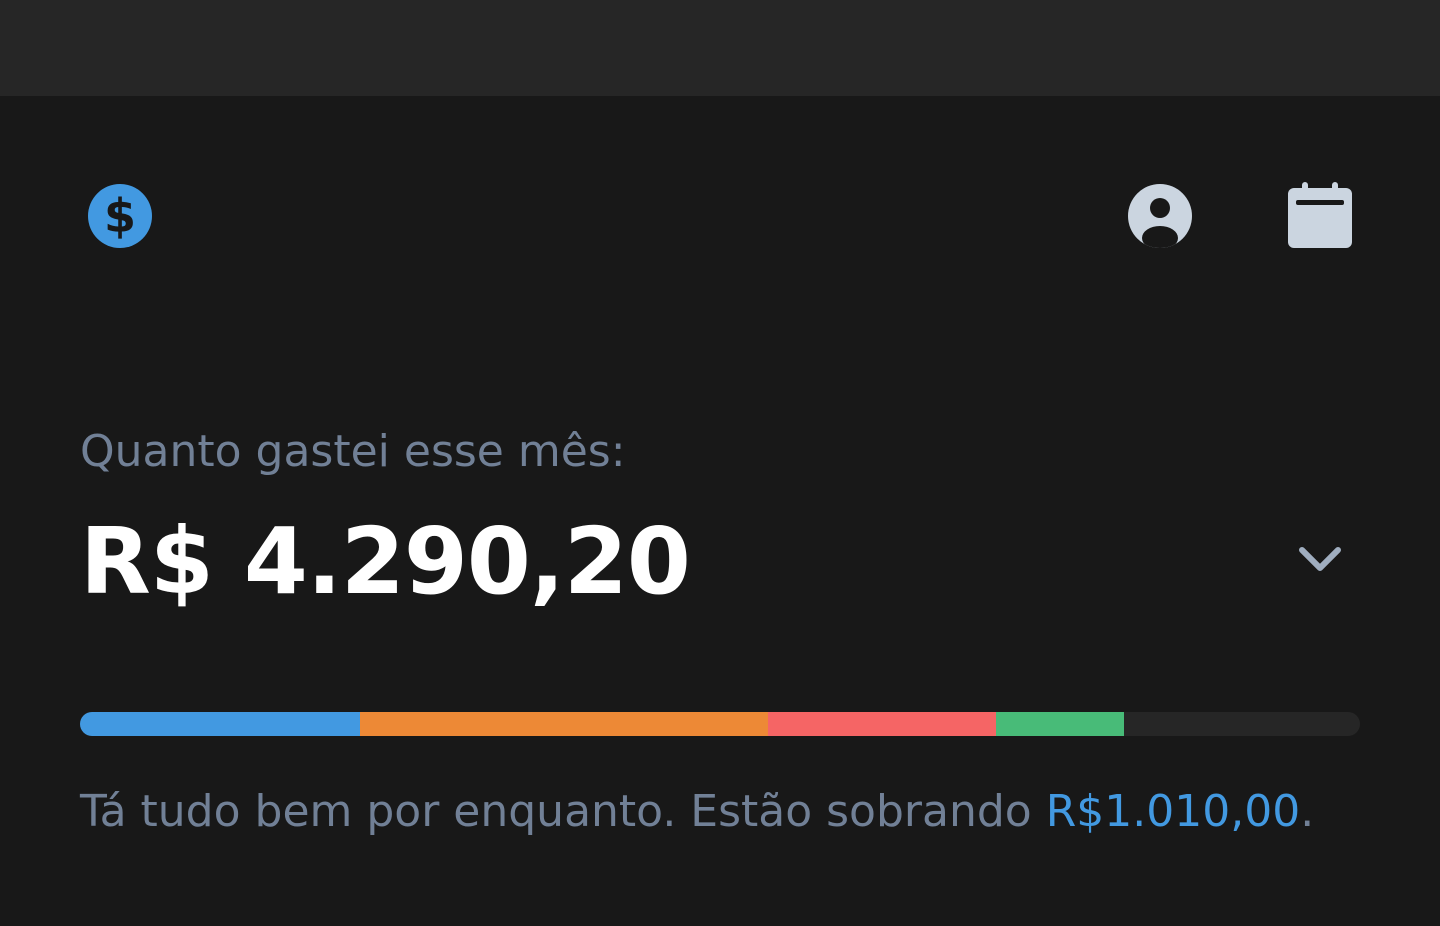 This screenshot has width=1440, height=926. I want to click on chevron-down-icon, so click(1320, 560).